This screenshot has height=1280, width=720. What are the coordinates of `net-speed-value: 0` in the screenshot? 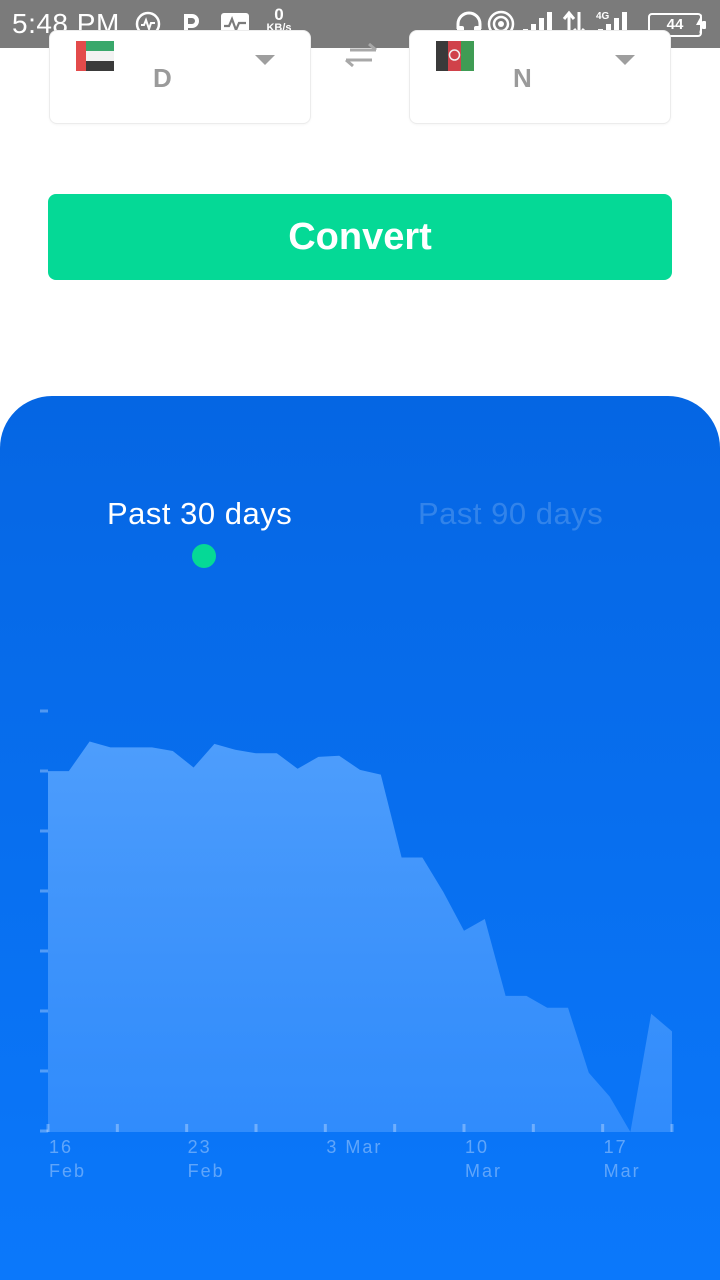 It's located at (279, 14).